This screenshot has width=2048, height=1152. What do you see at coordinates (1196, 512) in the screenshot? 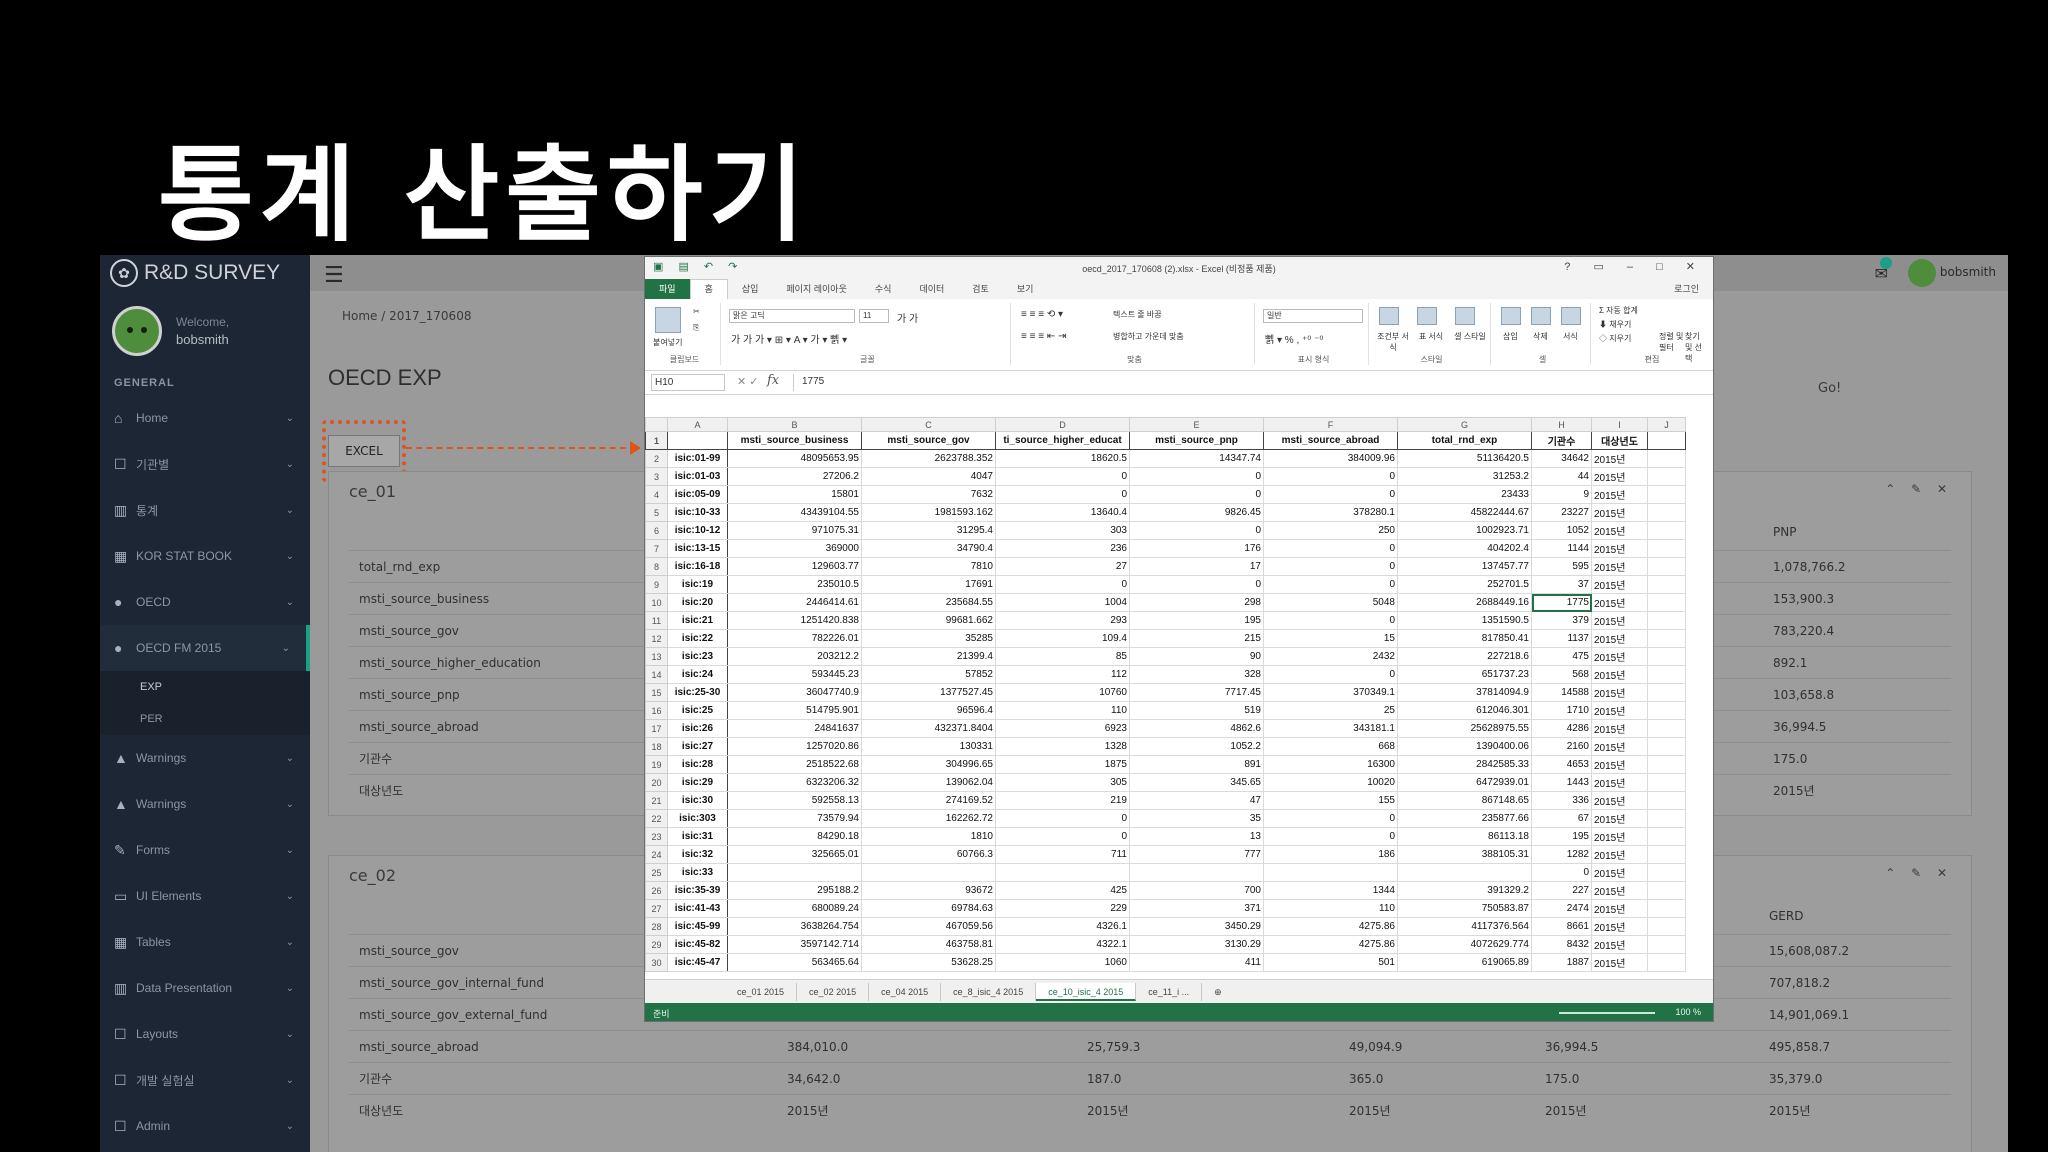
I see `sheet-cell: 9826.45` at bounding box center [1196, 512].